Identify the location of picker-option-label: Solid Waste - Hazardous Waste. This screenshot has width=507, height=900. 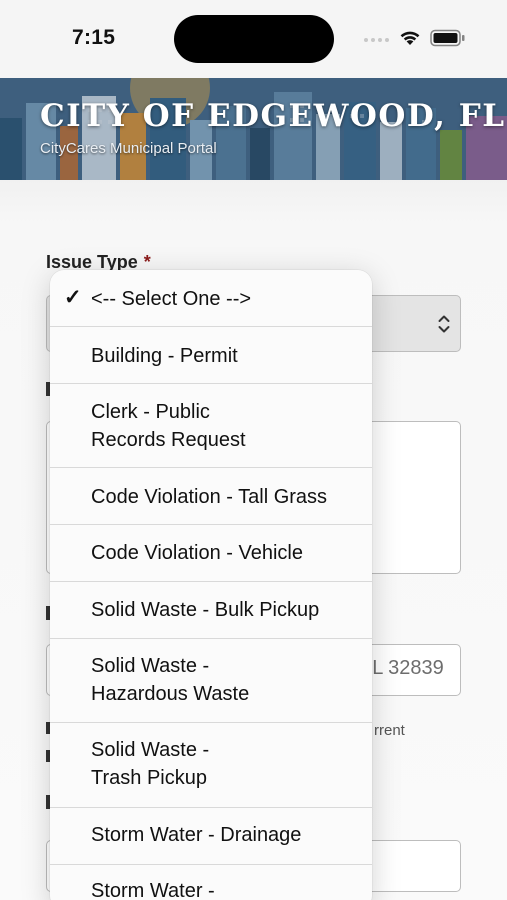
(170, 680).